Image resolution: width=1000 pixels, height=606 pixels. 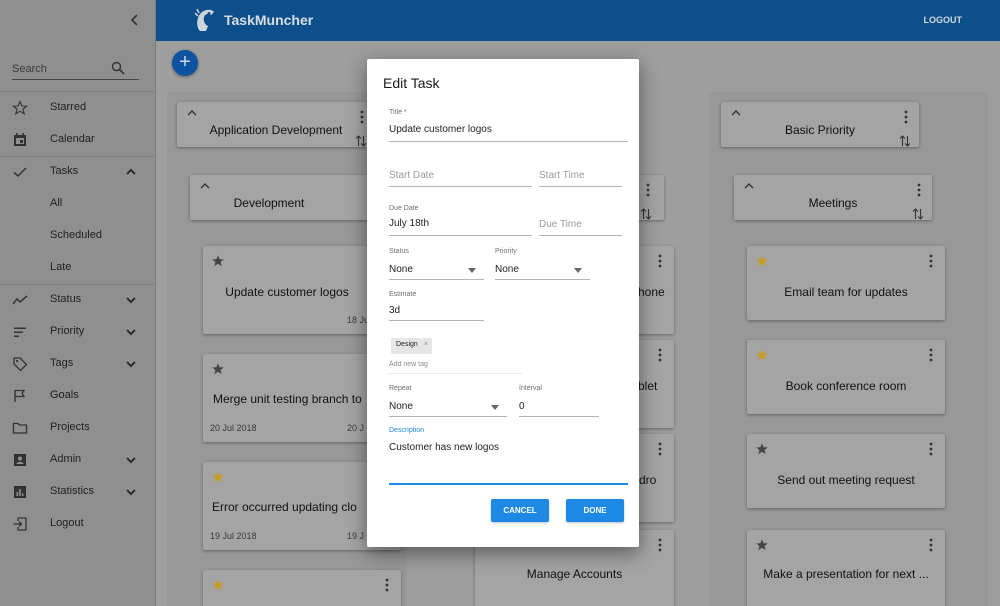 What do you see at coordinates (289, 197) in the screenshot?
I see `group-header: Development` at bounding box center [289, 197].